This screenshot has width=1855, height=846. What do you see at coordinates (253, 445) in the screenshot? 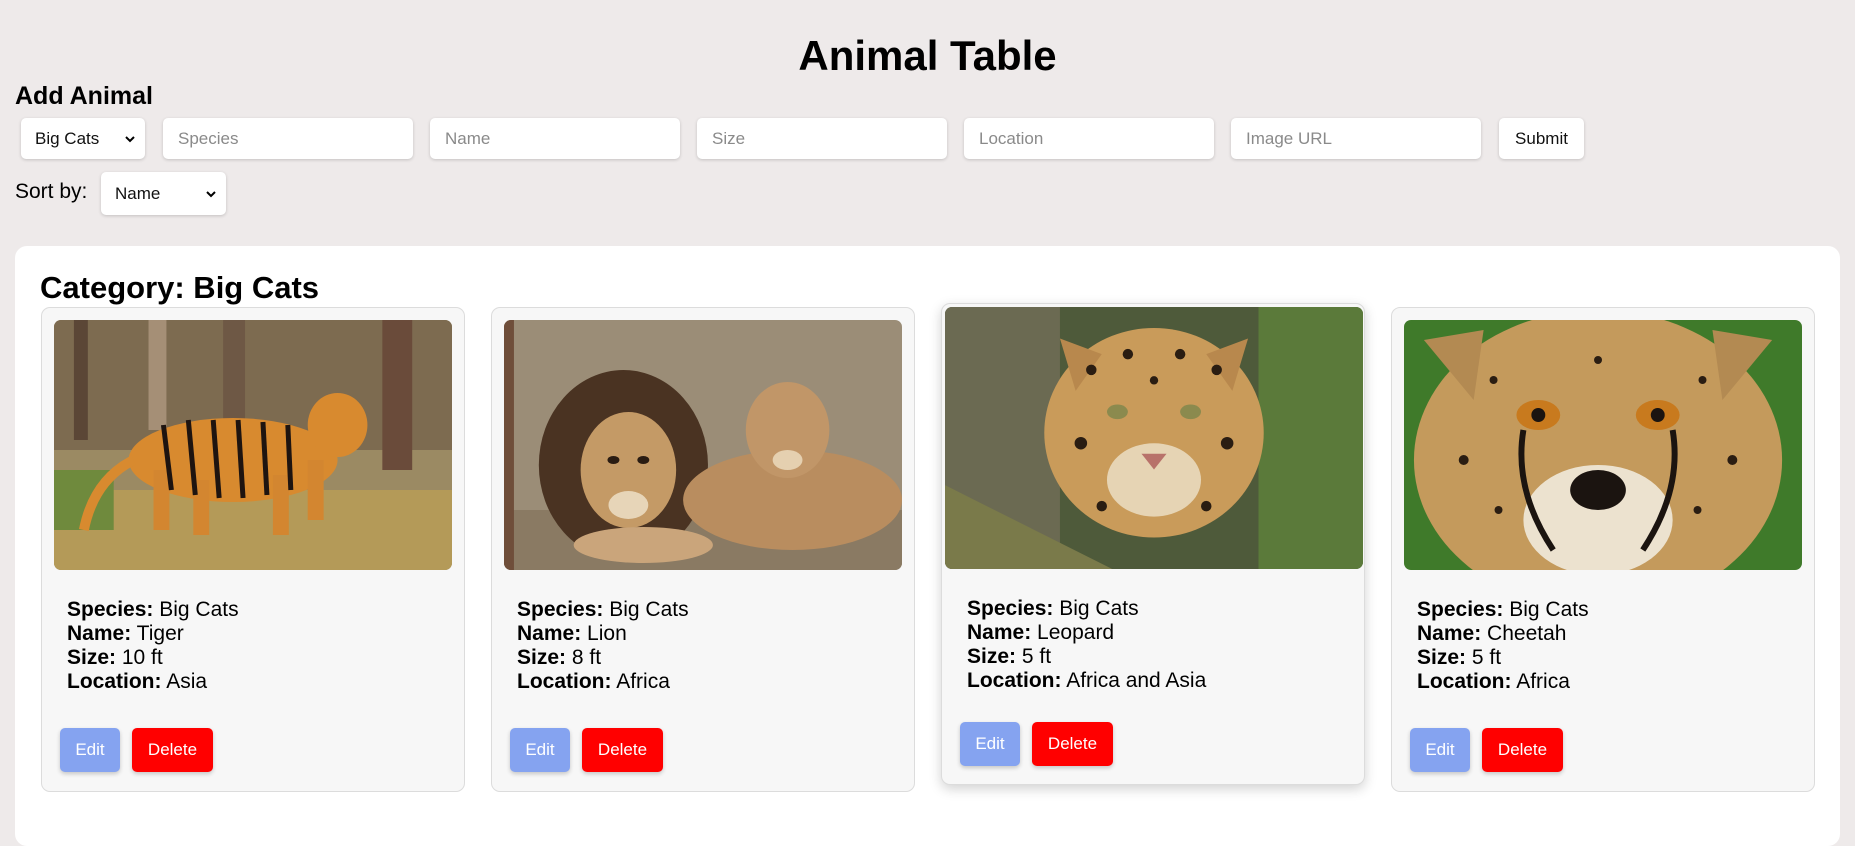
I see `tiger-image` at bounding box center [253, 445].